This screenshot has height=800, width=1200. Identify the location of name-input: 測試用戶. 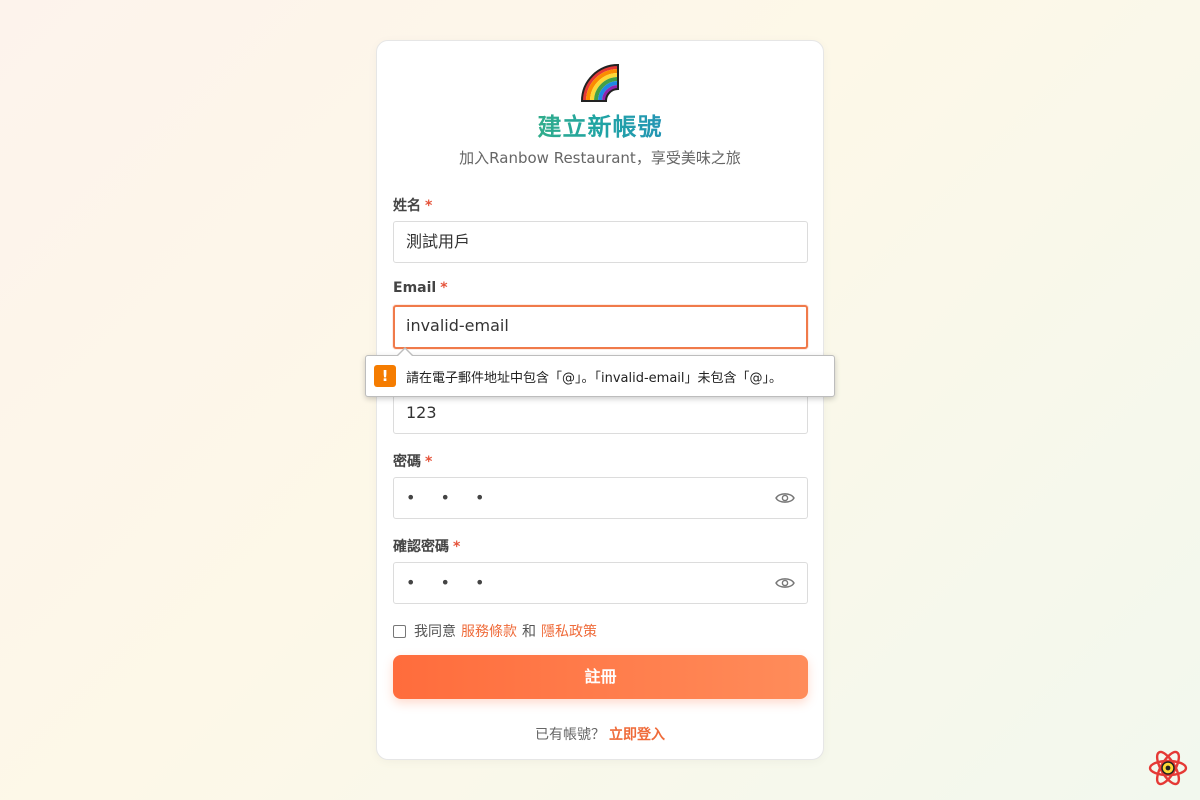
(600, 242).